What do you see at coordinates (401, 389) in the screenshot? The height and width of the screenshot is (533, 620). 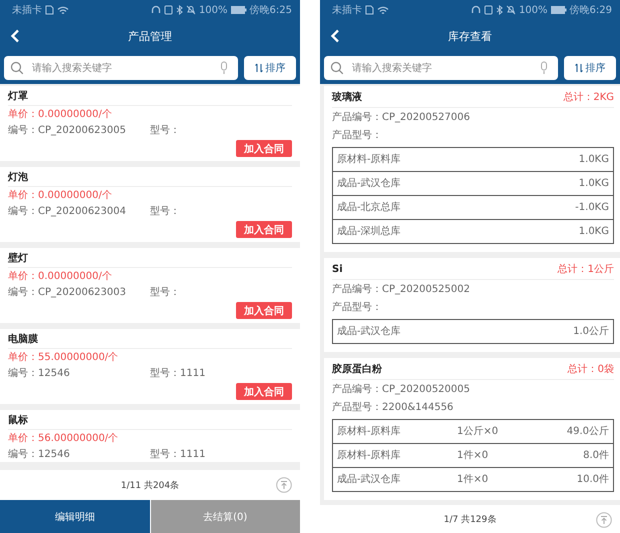 I see `product-code: 产品编号：CP_20200520005` at bounding box center [401, 389].